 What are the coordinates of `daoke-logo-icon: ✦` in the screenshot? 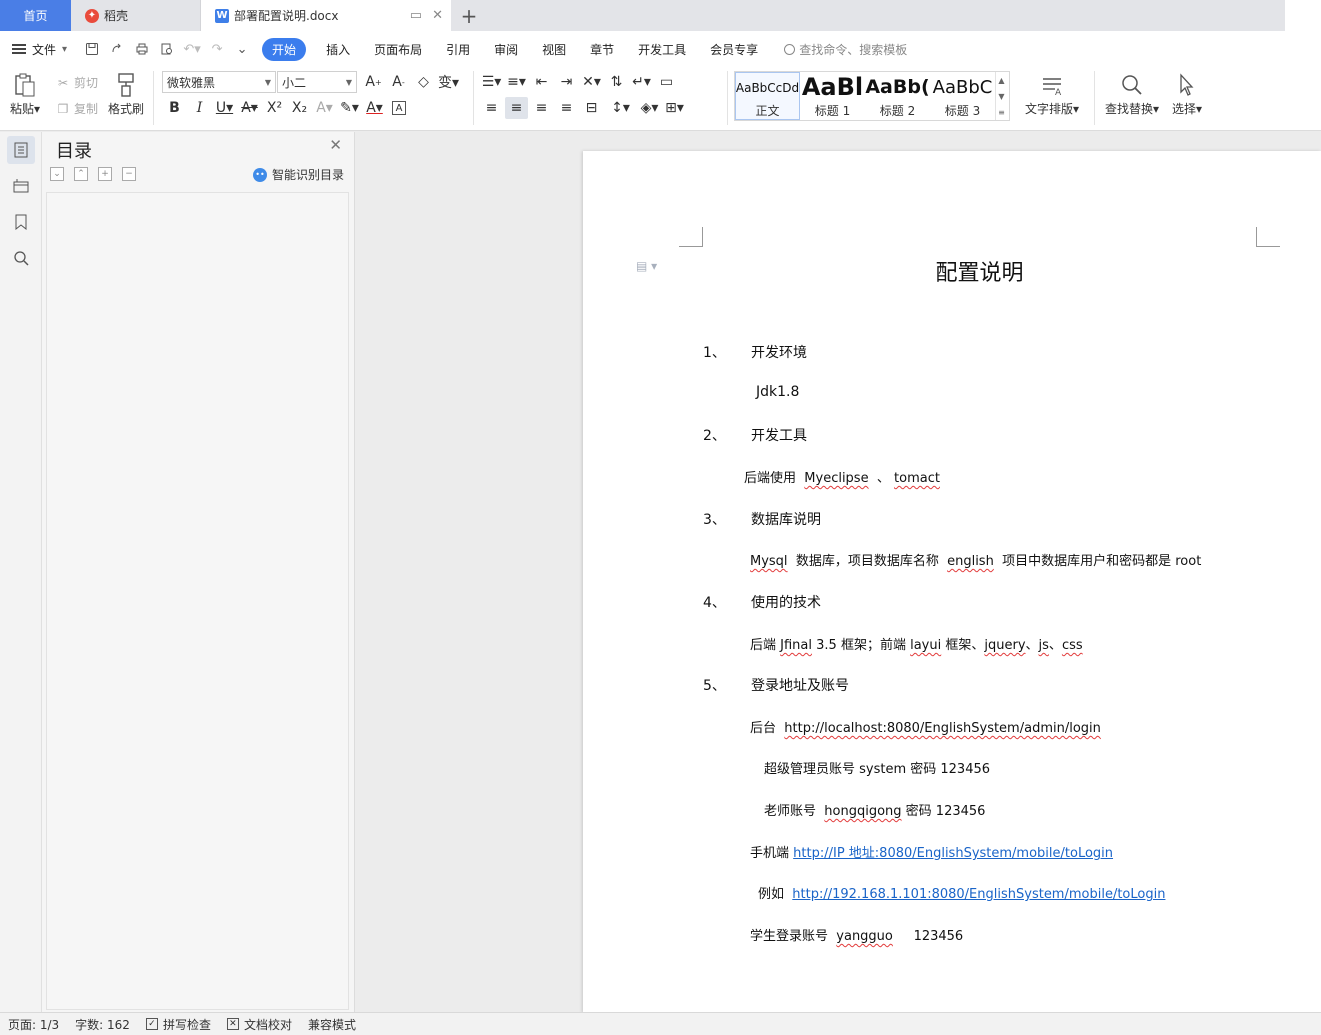 It's located at (92, 15).